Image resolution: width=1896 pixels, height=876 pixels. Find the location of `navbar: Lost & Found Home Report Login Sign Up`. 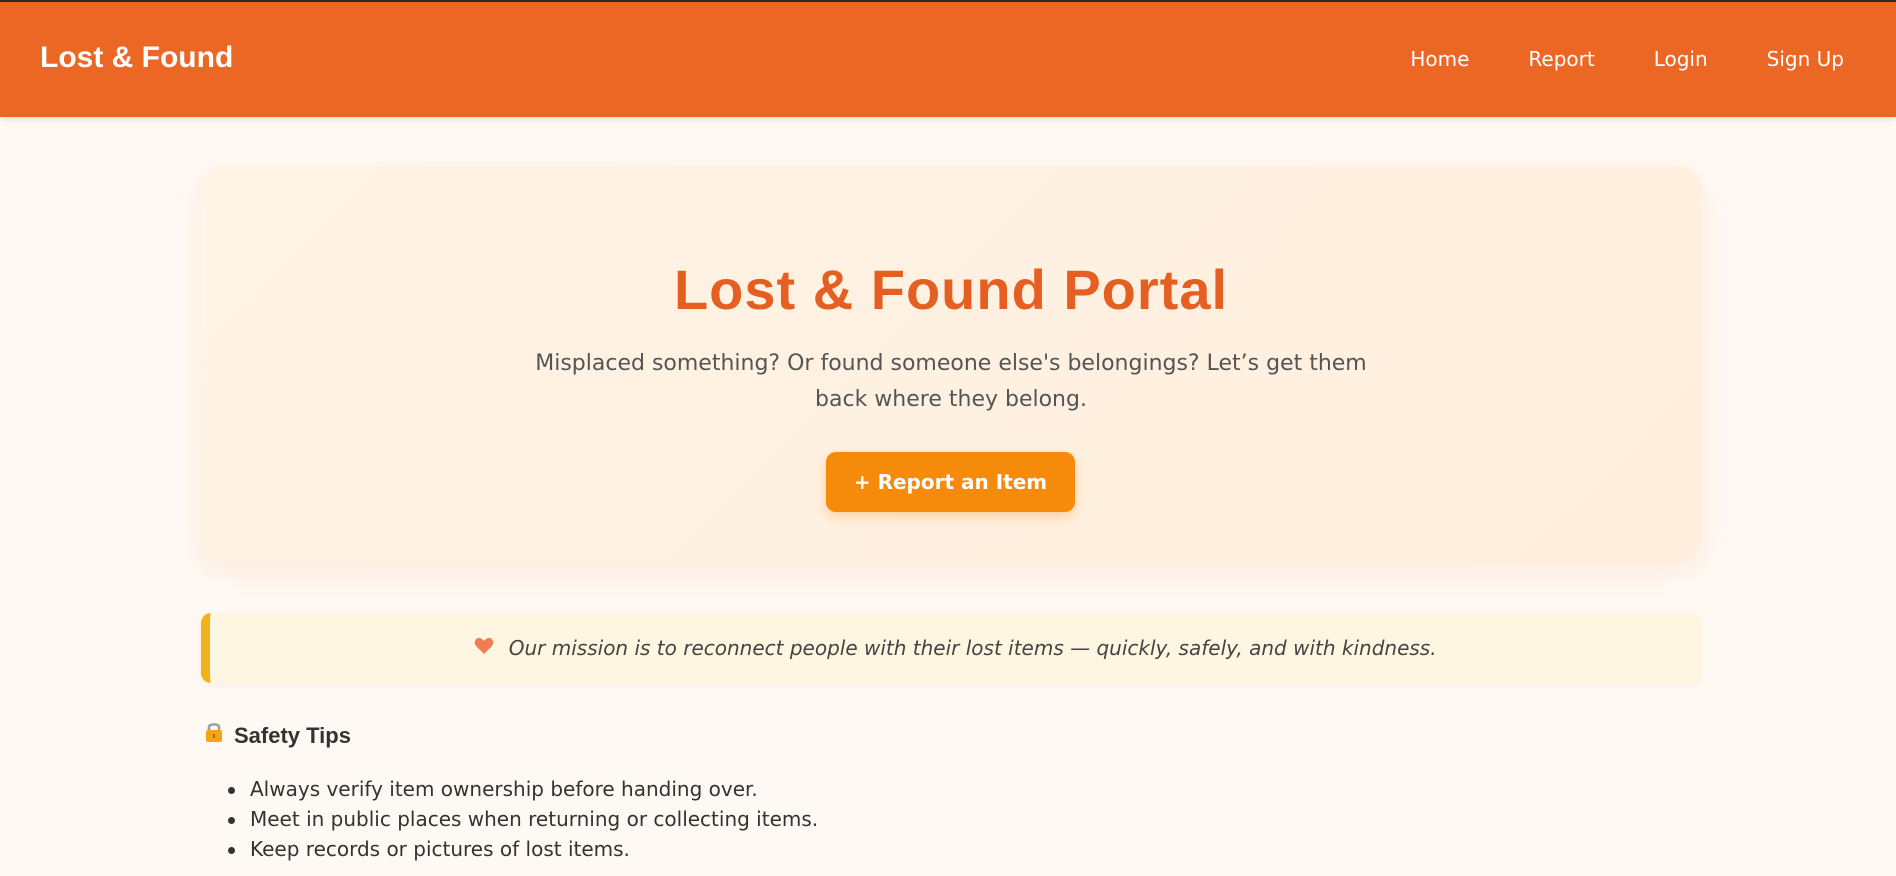

navbar: Lost & Found Home Report Login Sign Up is located at coordinates (948, 59).